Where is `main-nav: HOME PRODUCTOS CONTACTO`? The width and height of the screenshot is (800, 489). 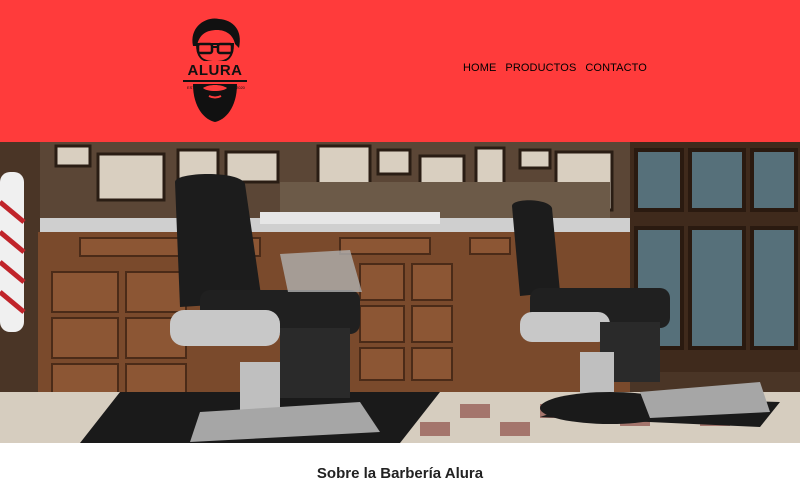
main-nav: HOME PRODUCTOS CONTACTO is located at coordinates (555, 68).